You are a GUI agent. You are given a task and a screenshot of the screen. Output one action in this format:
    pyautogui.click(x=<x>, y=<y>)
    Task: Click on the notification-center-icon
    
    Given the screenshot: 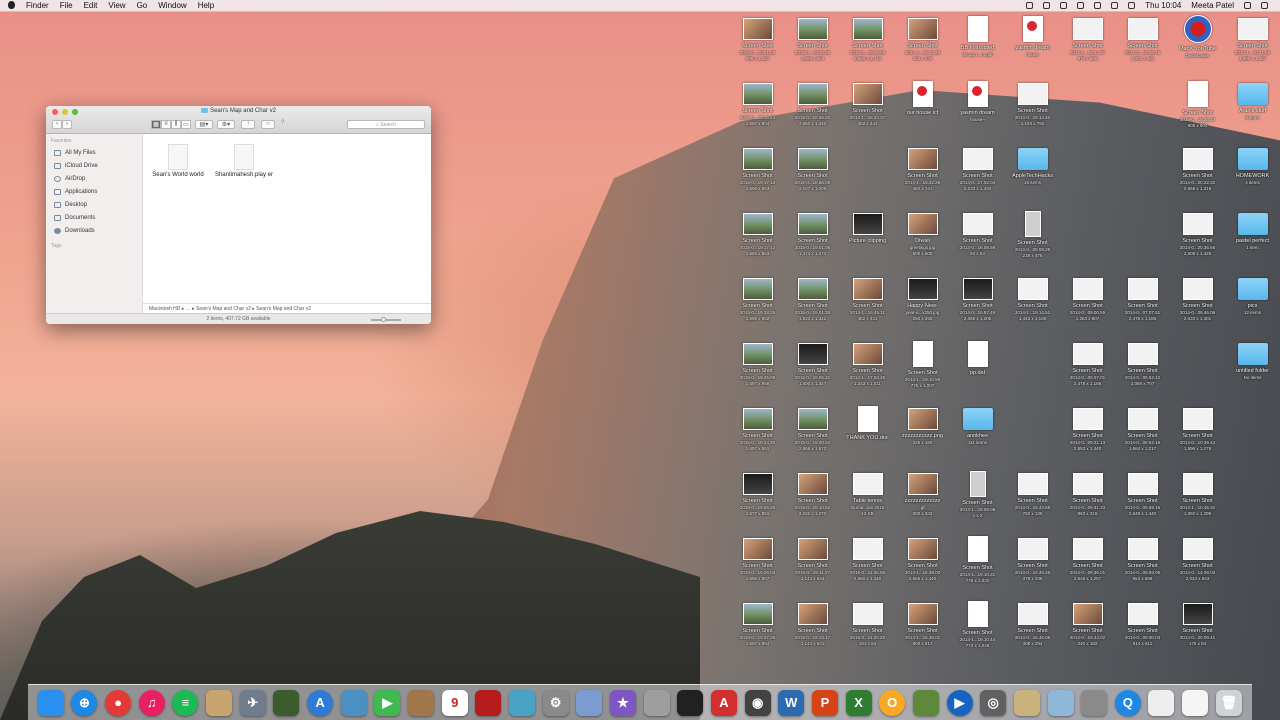 What is the action you would take?
    pyautogui.click(x=1264, y=5)
    